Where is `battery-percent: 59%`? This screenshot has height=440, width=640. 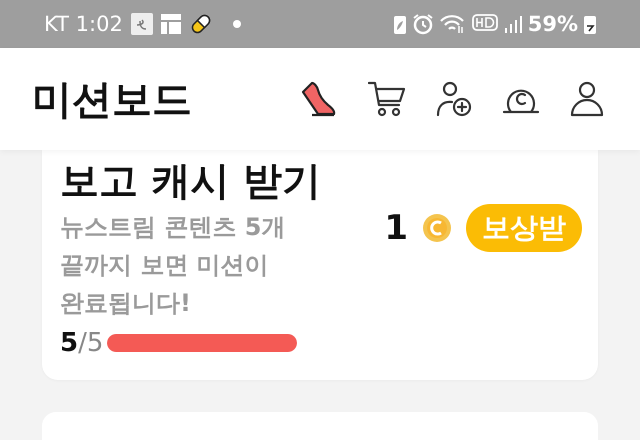 battery-percent: 59% is located at coordinates (553, 24).